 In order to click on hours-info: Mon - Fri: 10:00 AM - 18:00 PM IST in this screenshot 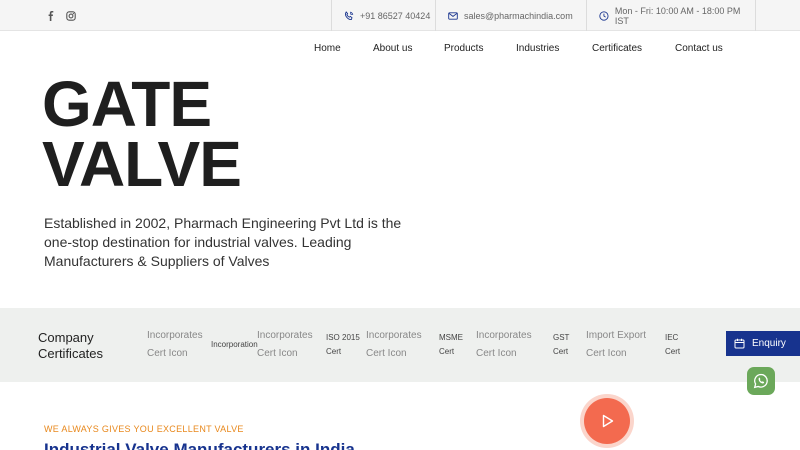, I will do `click(671, 15)`.